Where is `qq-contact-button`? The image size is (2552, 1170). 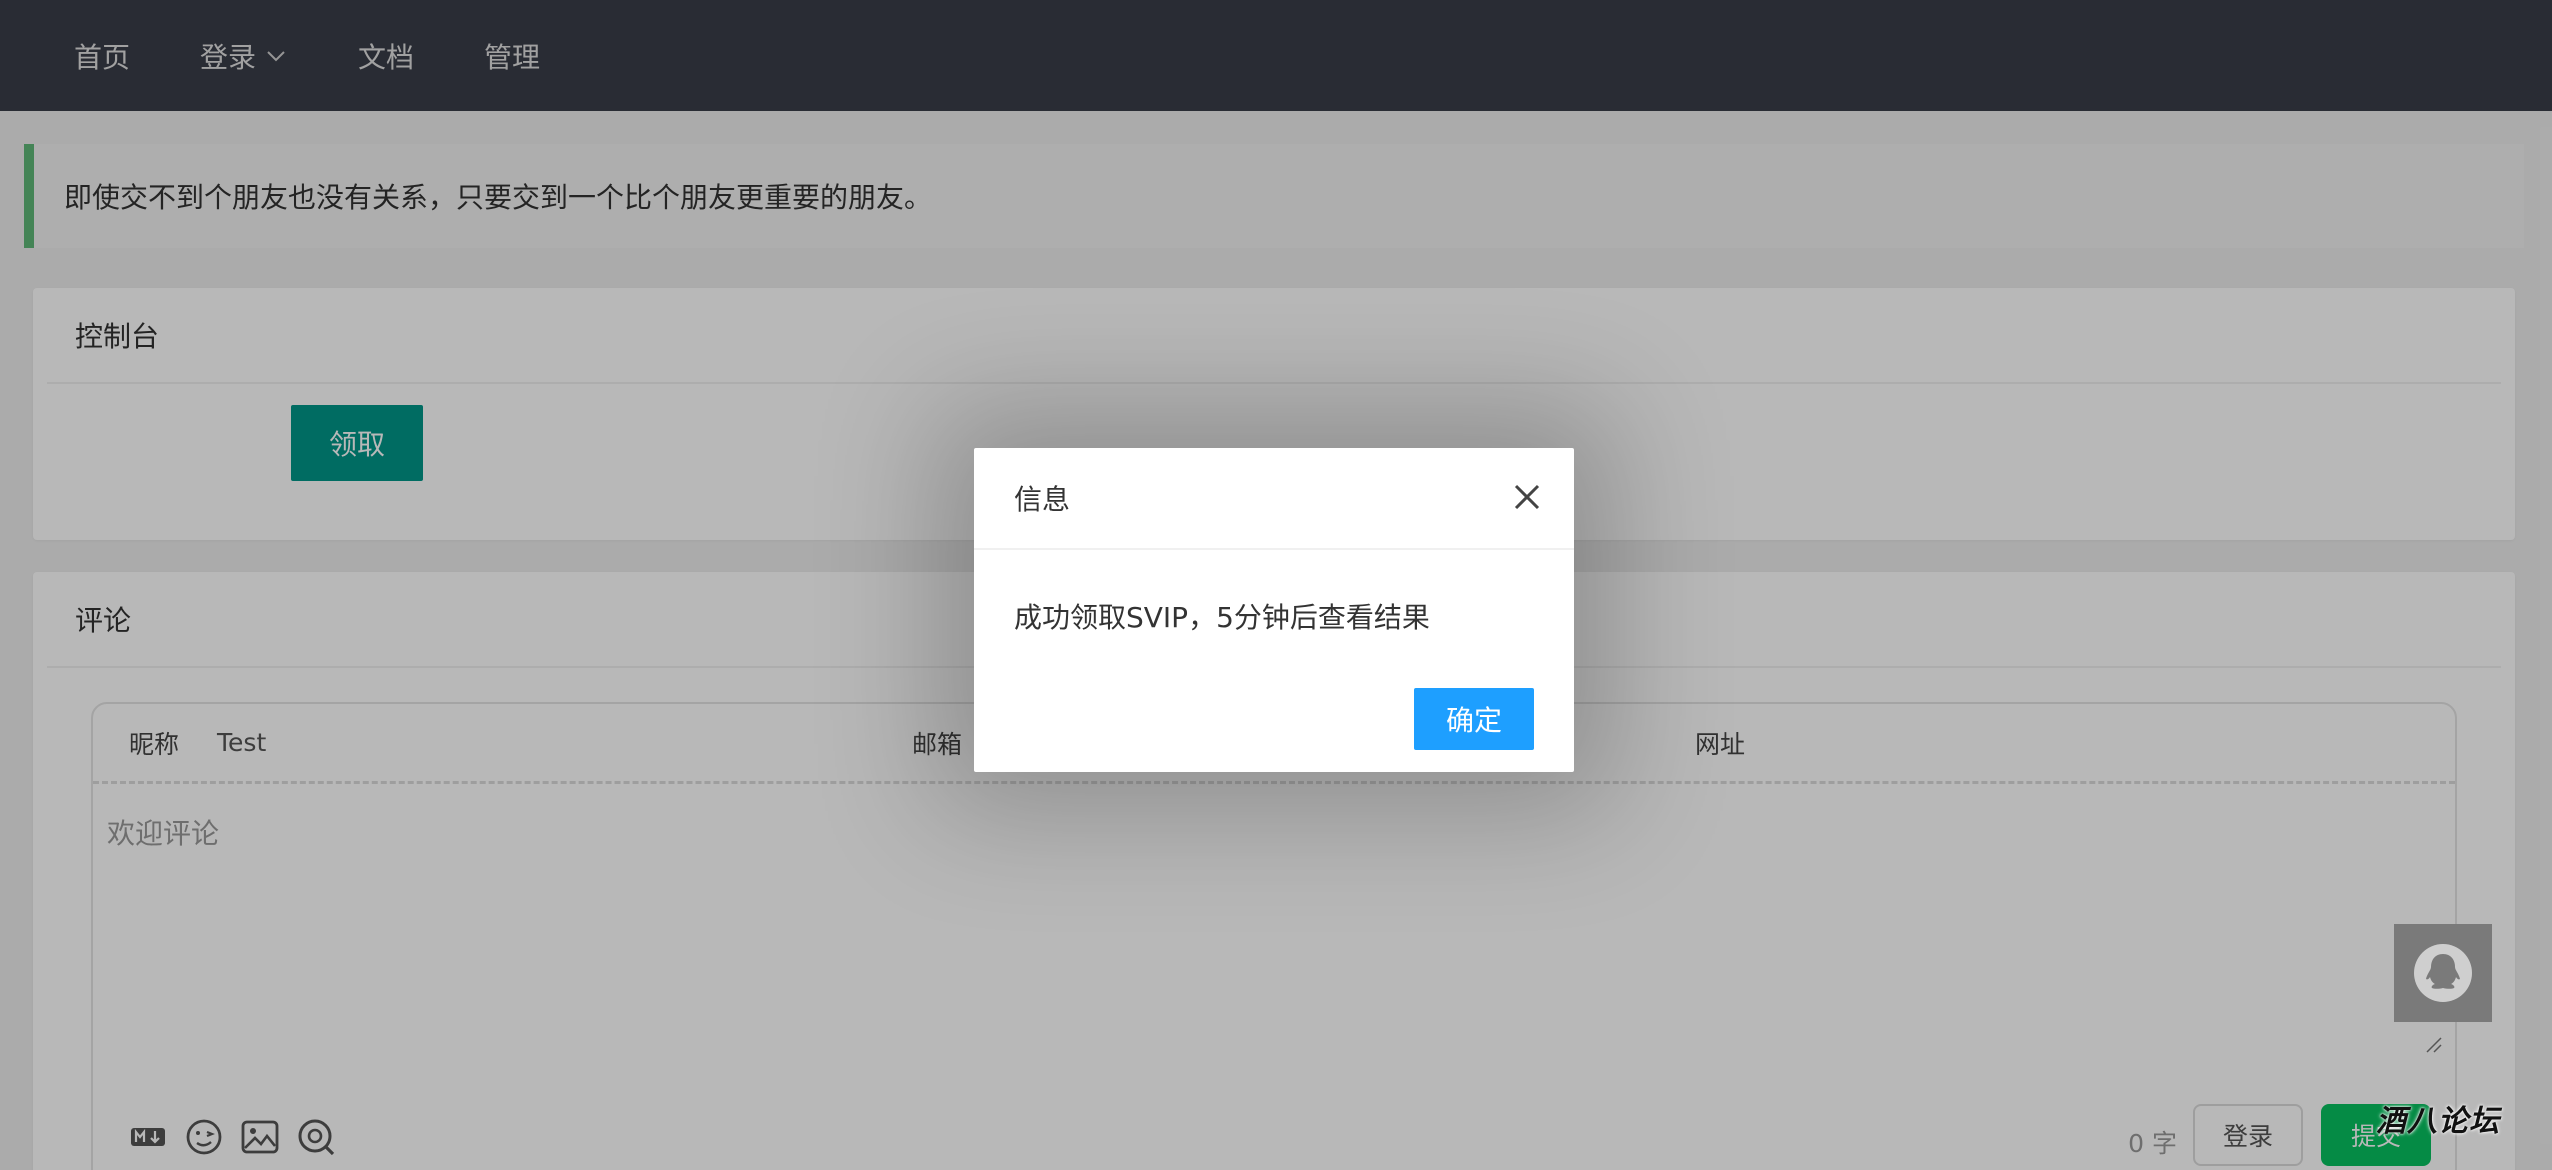 qq-contact-button is located at coordinates (2443, 973).